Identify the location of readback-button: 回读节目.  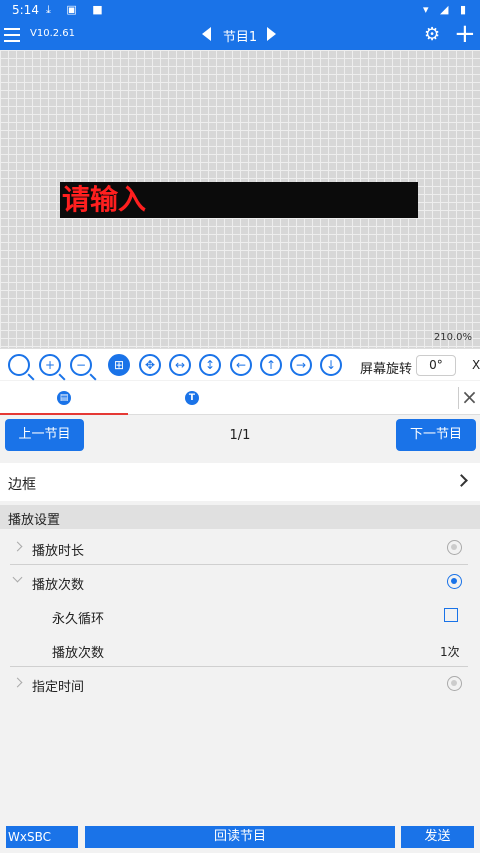
(240, 837).